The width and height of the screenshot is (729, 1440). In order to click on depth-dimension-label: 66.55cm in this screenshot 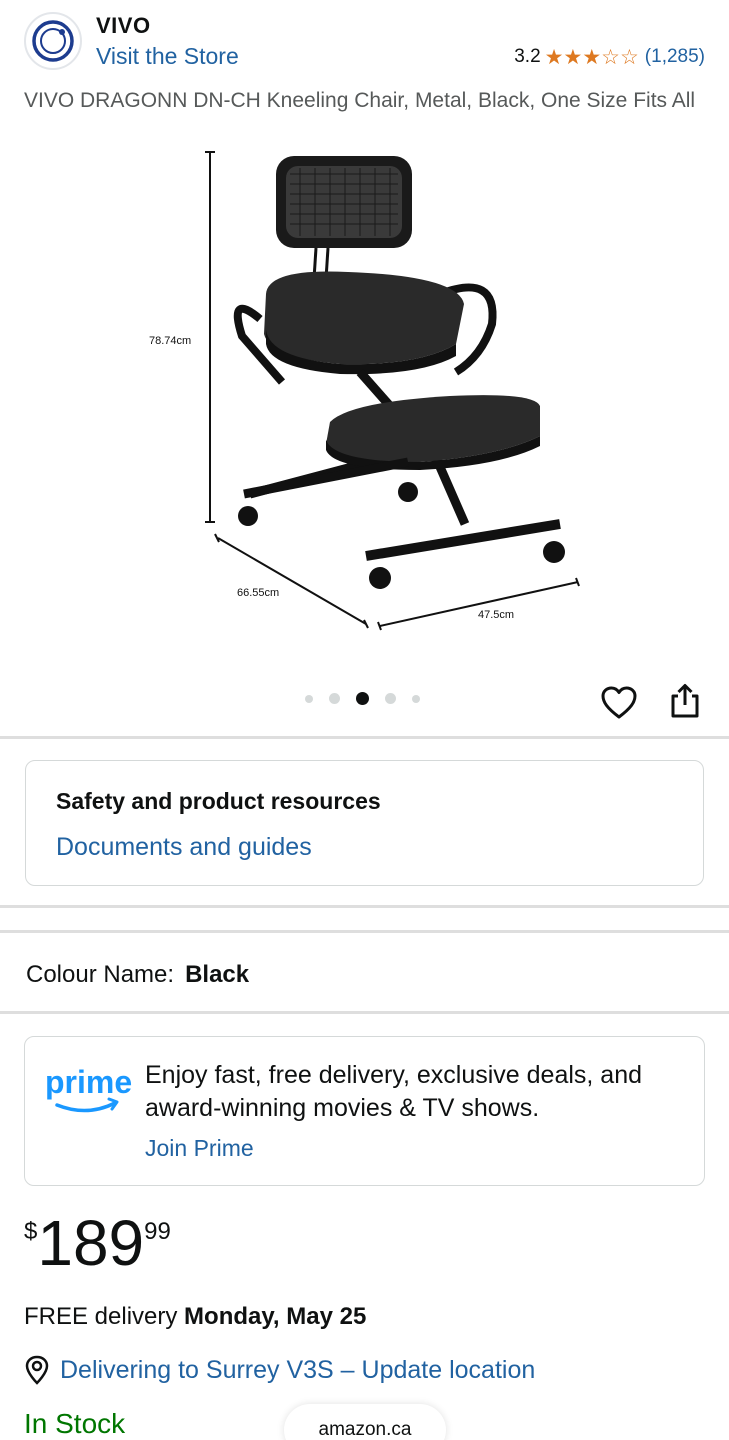, I will do `click(258, 593)`.